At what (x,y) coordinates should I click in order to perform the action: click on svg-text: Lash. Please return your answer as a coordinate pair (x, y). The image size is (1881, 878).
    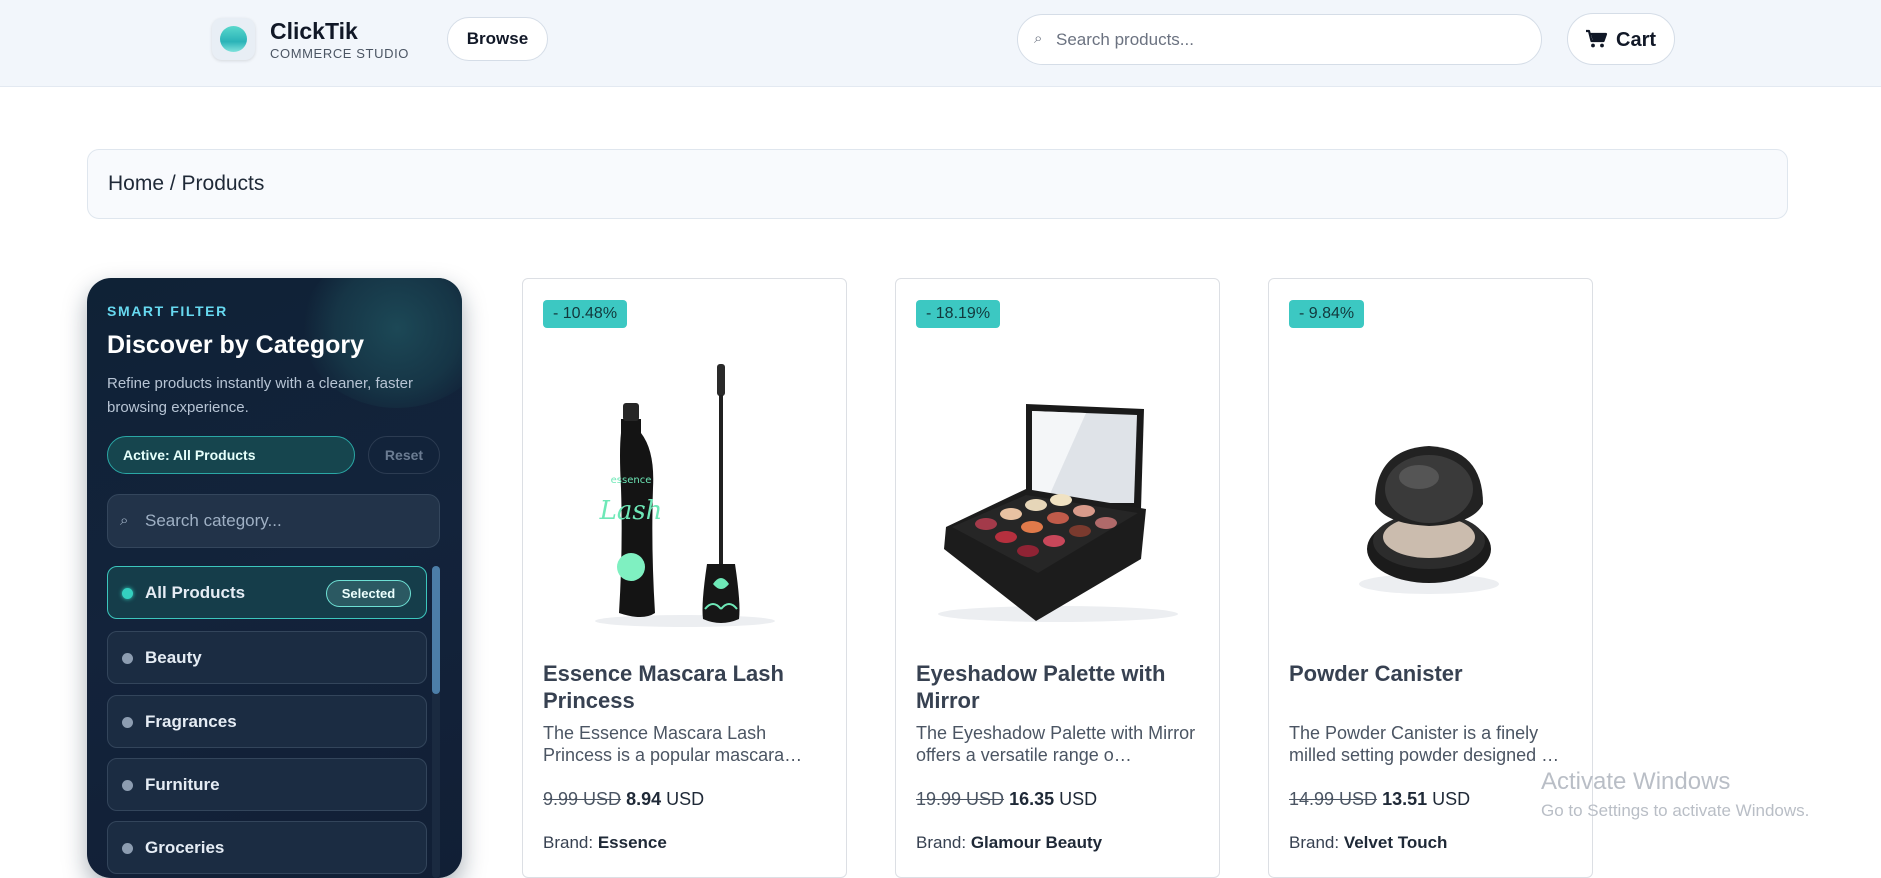
    Looking at the image, I should click on (631, 511).